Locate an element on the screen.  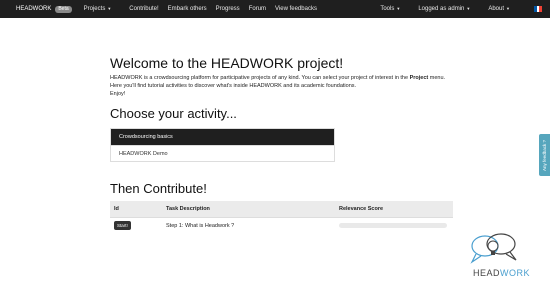
nav-user-menu: Logged as admin ▼ is located at coordinates (448, 9).